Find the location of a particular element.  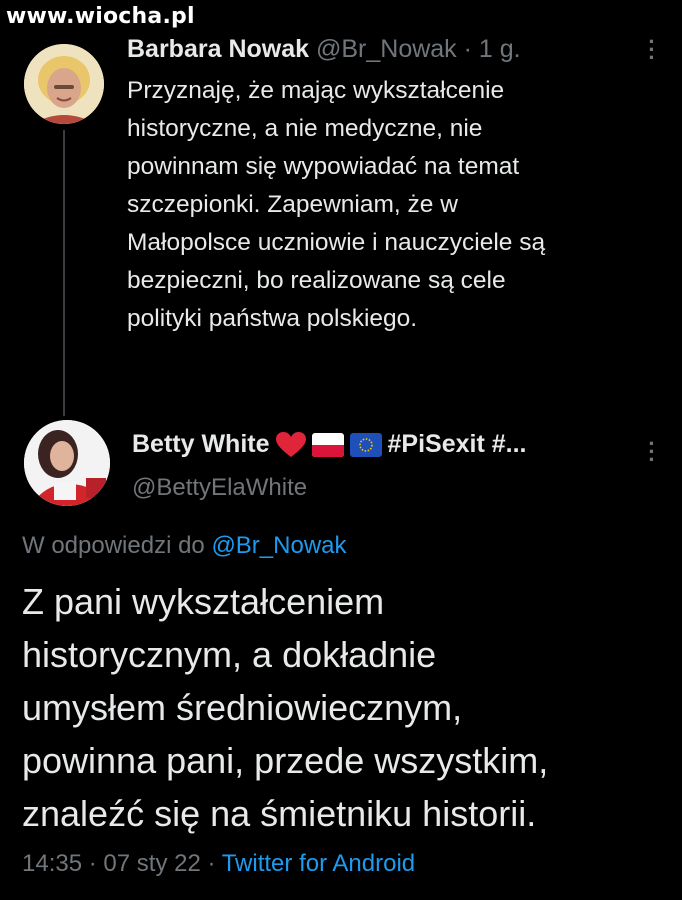

tweet-meta: 14:35 · 07 sty 22 · Twitter for Android is located at coordinates (218, 864).